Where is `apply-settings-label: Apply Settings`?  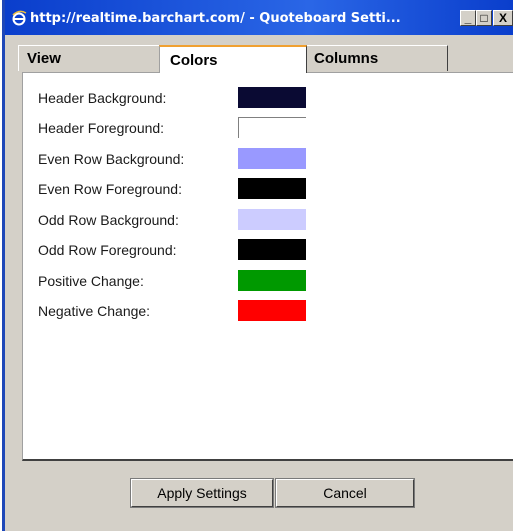 apply-settings-label: Apply Settings is located at coordinates (202, 493).